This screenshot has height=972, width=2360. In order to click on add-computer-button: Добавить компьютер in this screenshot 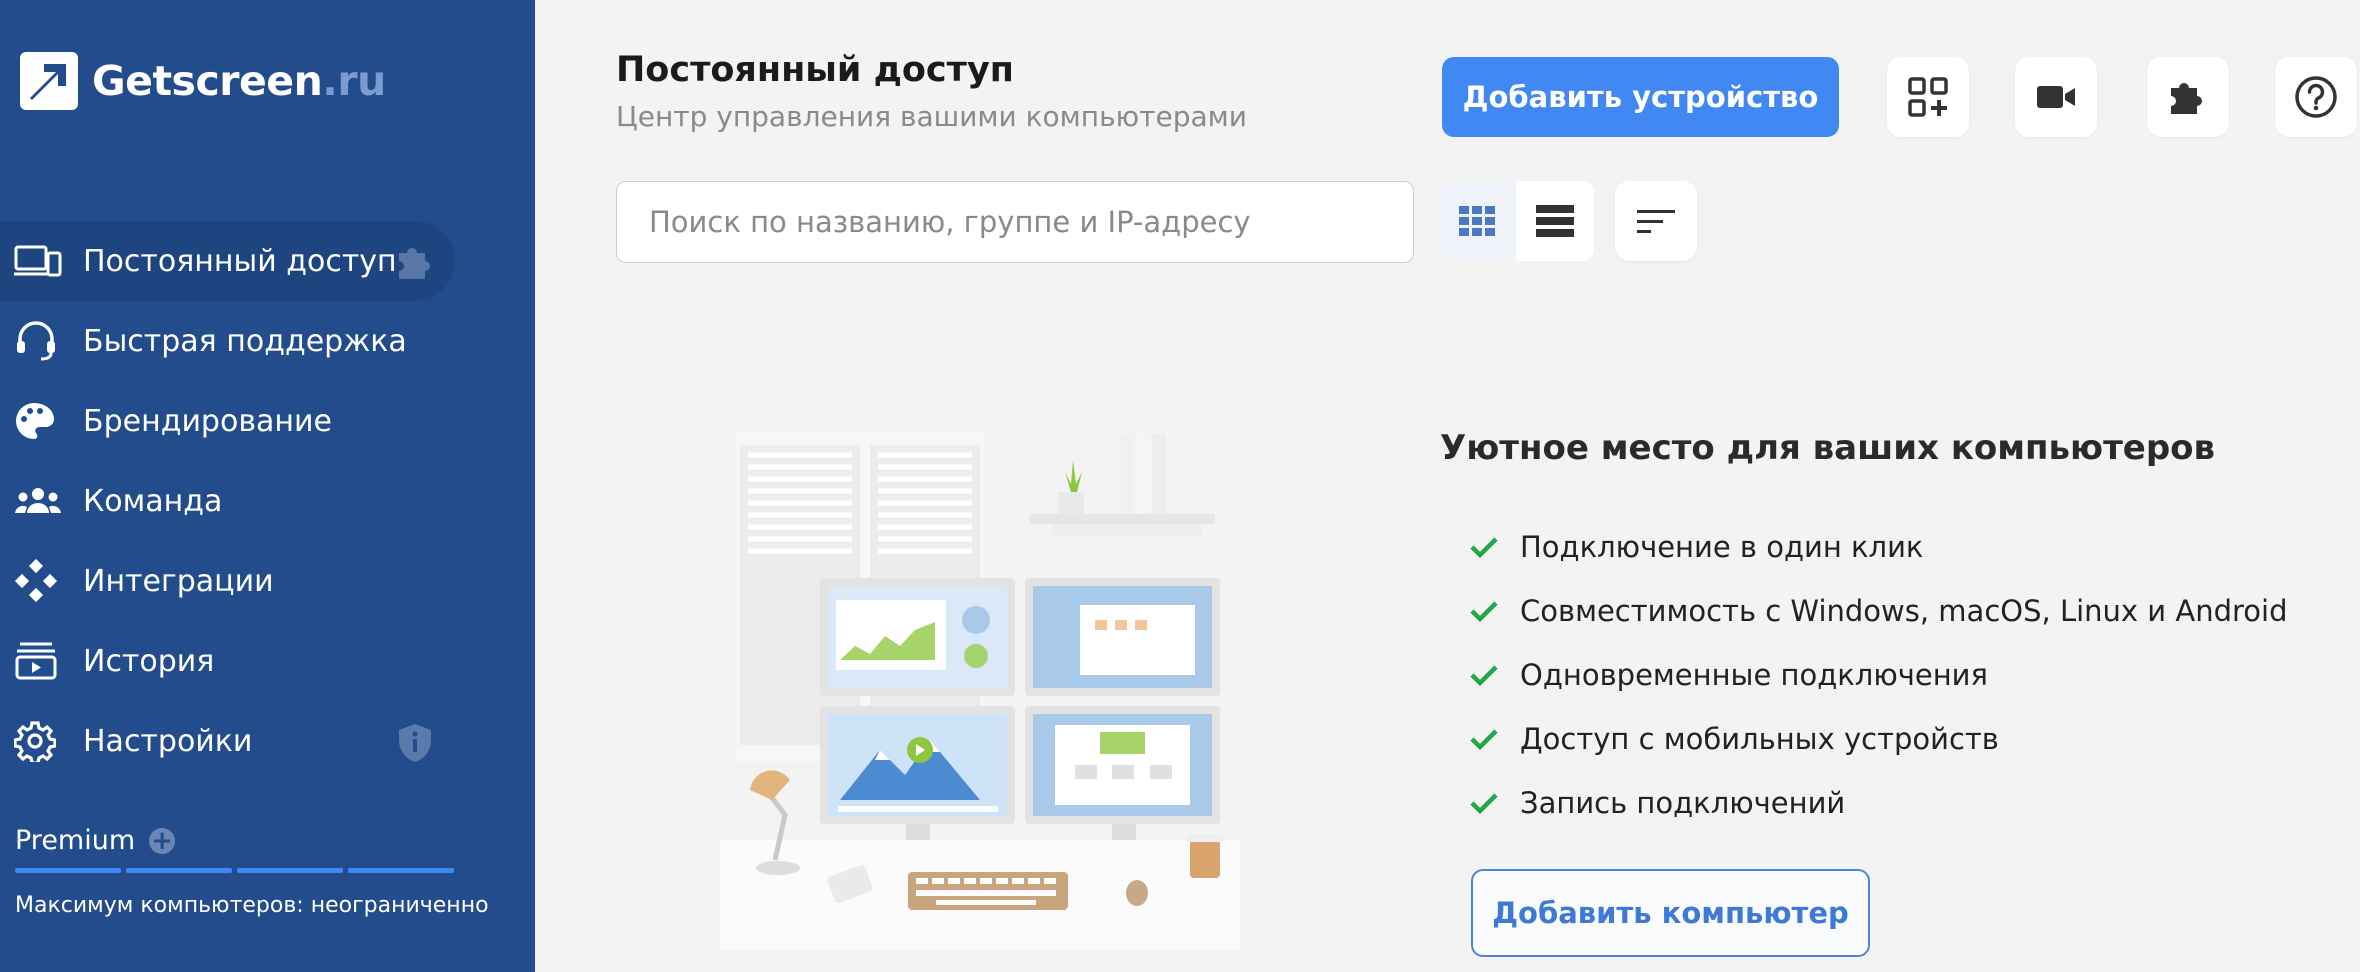, I will do `click(1670, 913)`.